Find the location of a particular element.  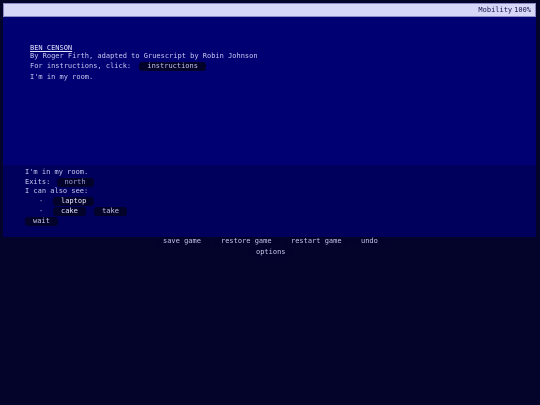

undo-button: undo is located at coordinates (369, 241).